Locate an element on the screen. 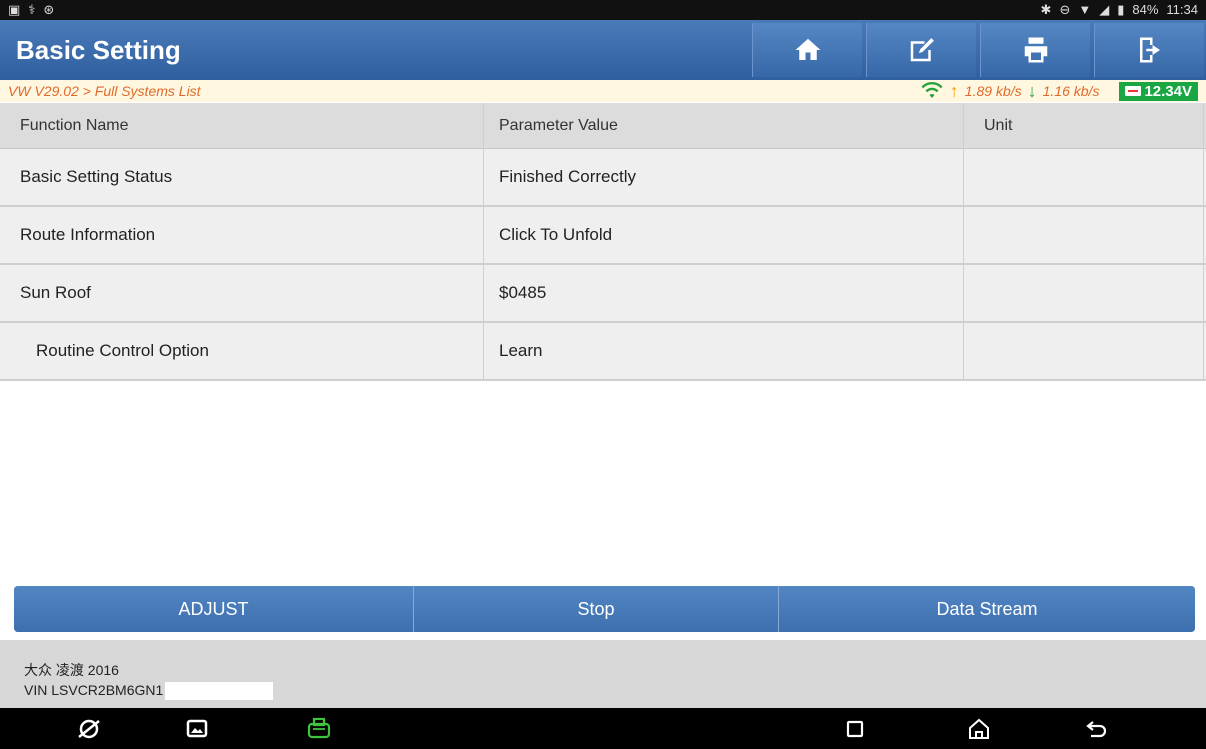  table-row: Routine Control Option Learn is located at coordinates (603, 352).